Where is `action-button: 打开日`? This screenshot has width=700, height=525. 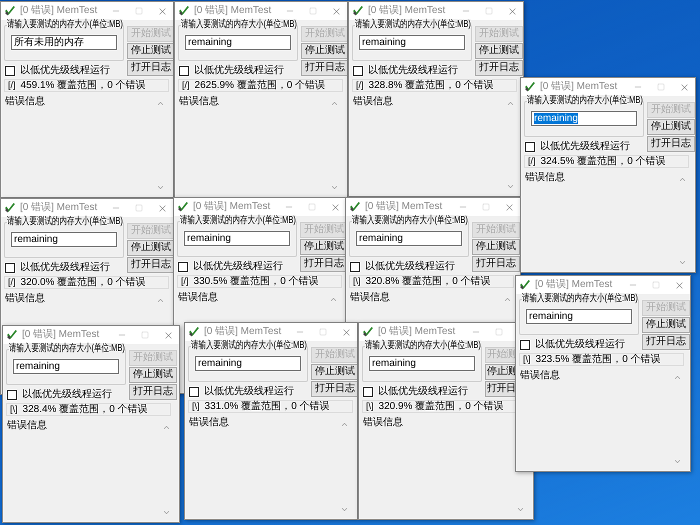
action-button: 打开日 is located at coordinates (500, 389).